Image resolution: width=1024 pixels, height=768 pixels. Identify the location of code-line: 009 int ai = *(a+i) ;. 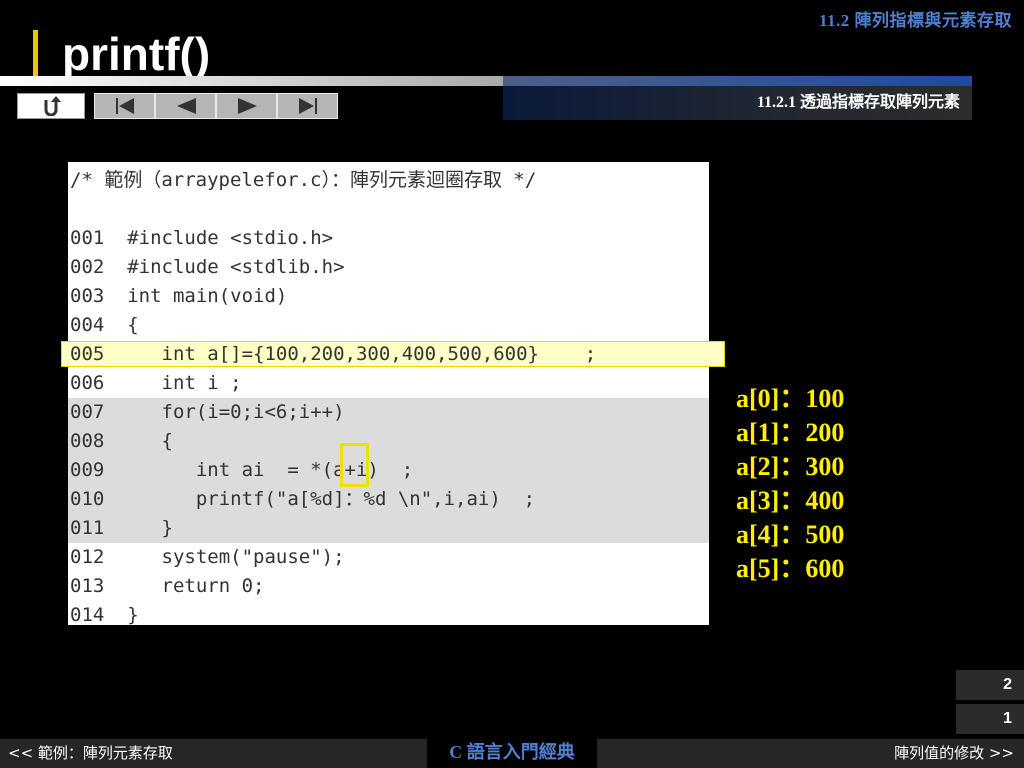
(388, 470).